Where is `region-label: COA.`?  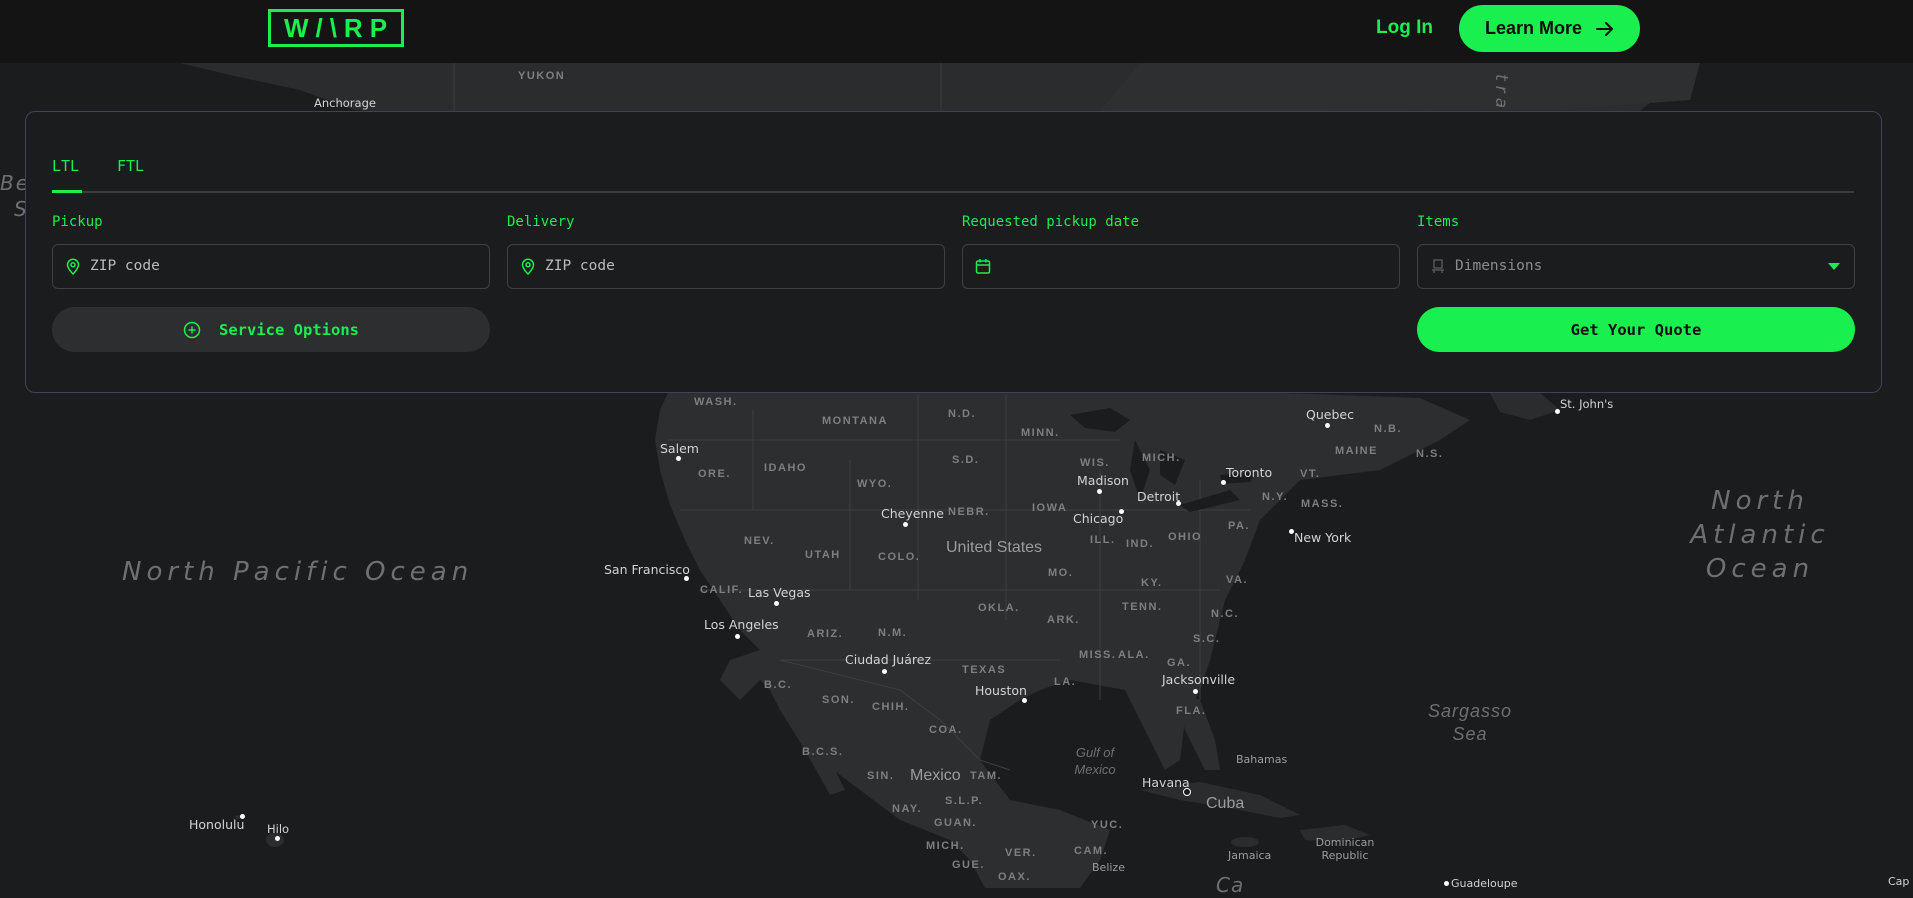 region-label: COA. is located at coordinates (946, 730).